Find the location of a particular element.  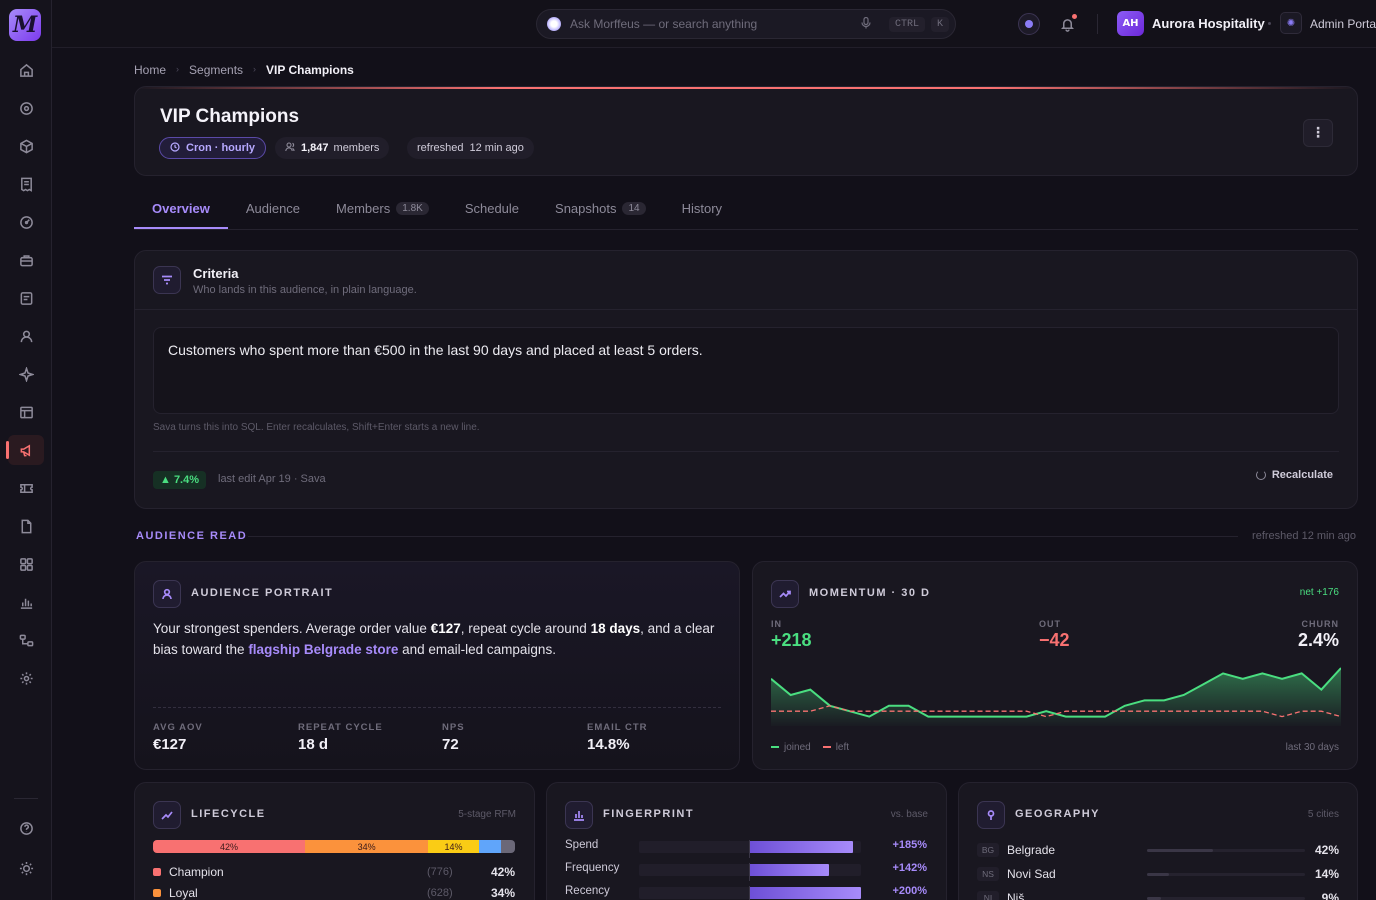

tab-history: History is located at coordinates (702, 209).